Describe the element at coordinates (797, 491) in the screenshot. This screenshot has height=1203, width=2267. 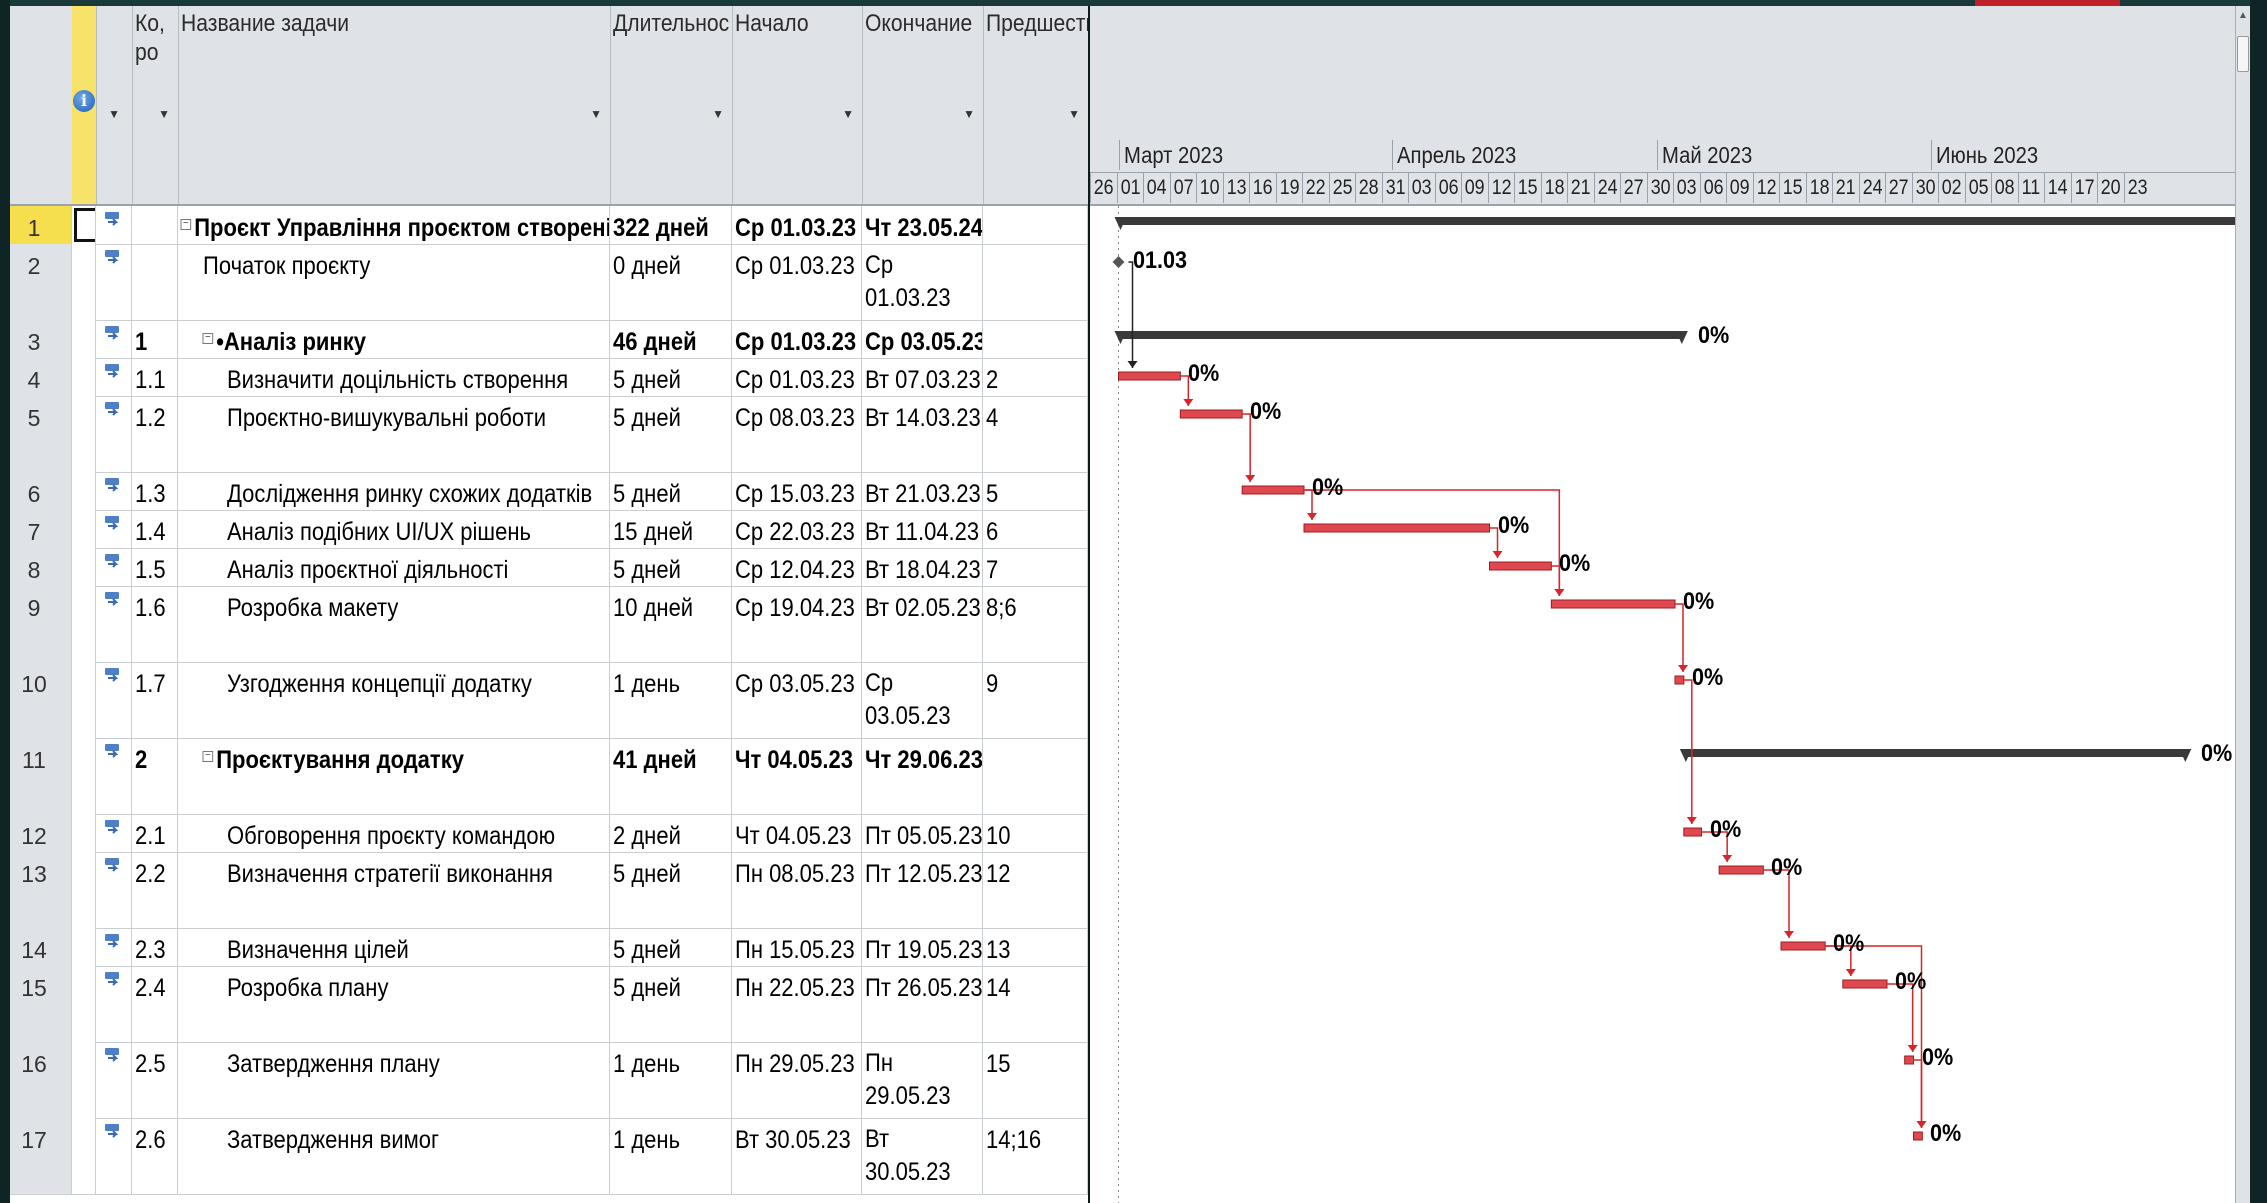
I see `task-start: Ср 15.03.23` at that location.